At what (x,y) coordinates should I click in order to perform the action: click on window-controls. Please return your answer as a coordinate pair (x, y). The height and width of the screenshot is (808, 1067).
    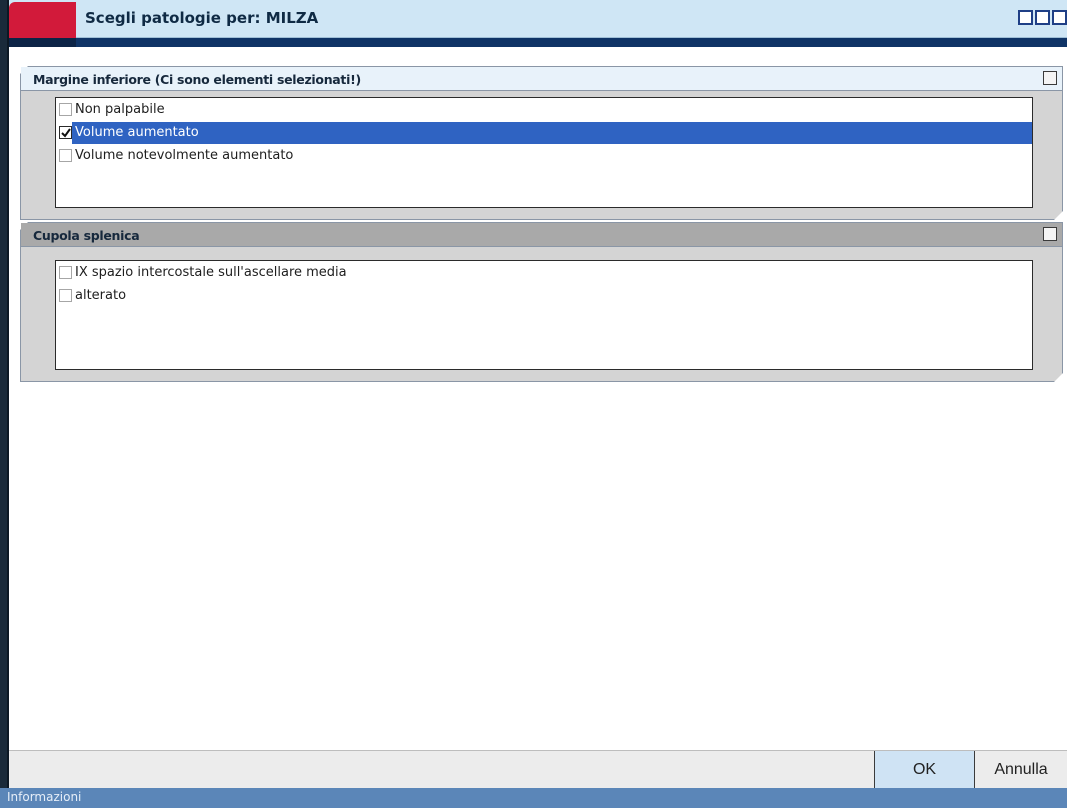
    Looking at the image, I should click on (1042, 17).